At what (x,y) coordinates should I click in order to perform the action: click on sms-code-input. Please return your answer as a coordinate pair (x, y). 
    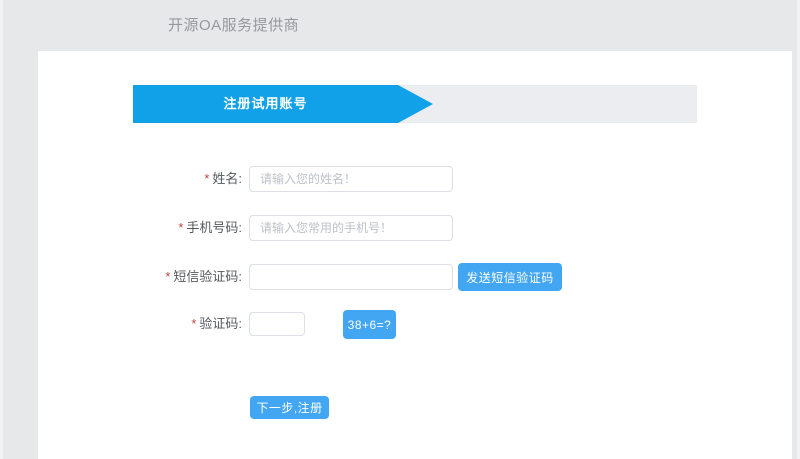
    Looking at the image, I should click on (351, 277).